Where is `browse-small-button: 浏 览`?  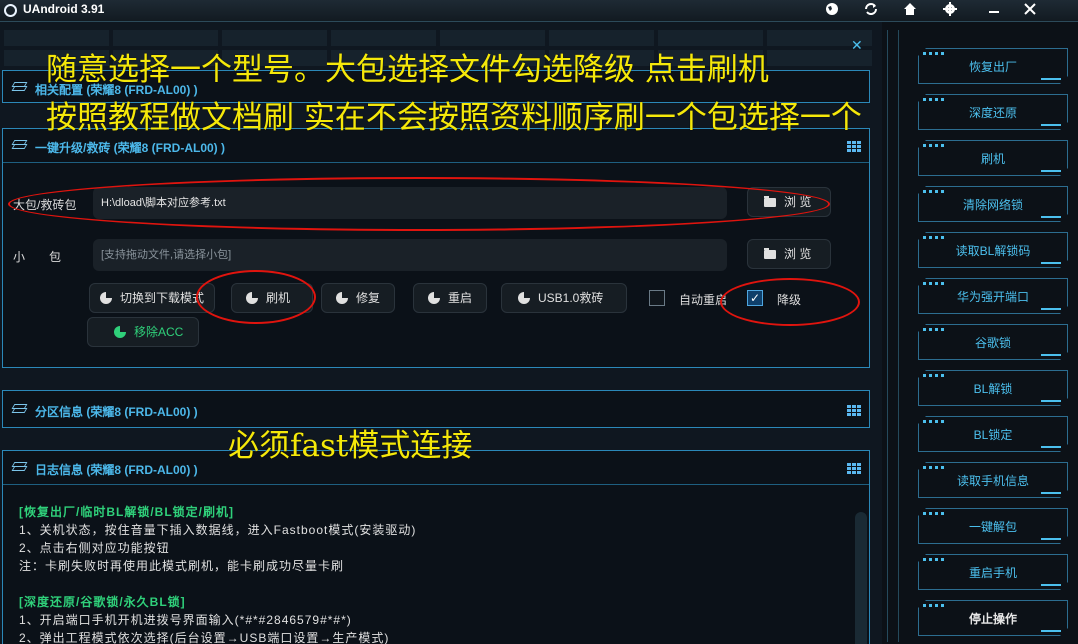 browse-small-button: 浏 览 is located at coordinates (789, 254).